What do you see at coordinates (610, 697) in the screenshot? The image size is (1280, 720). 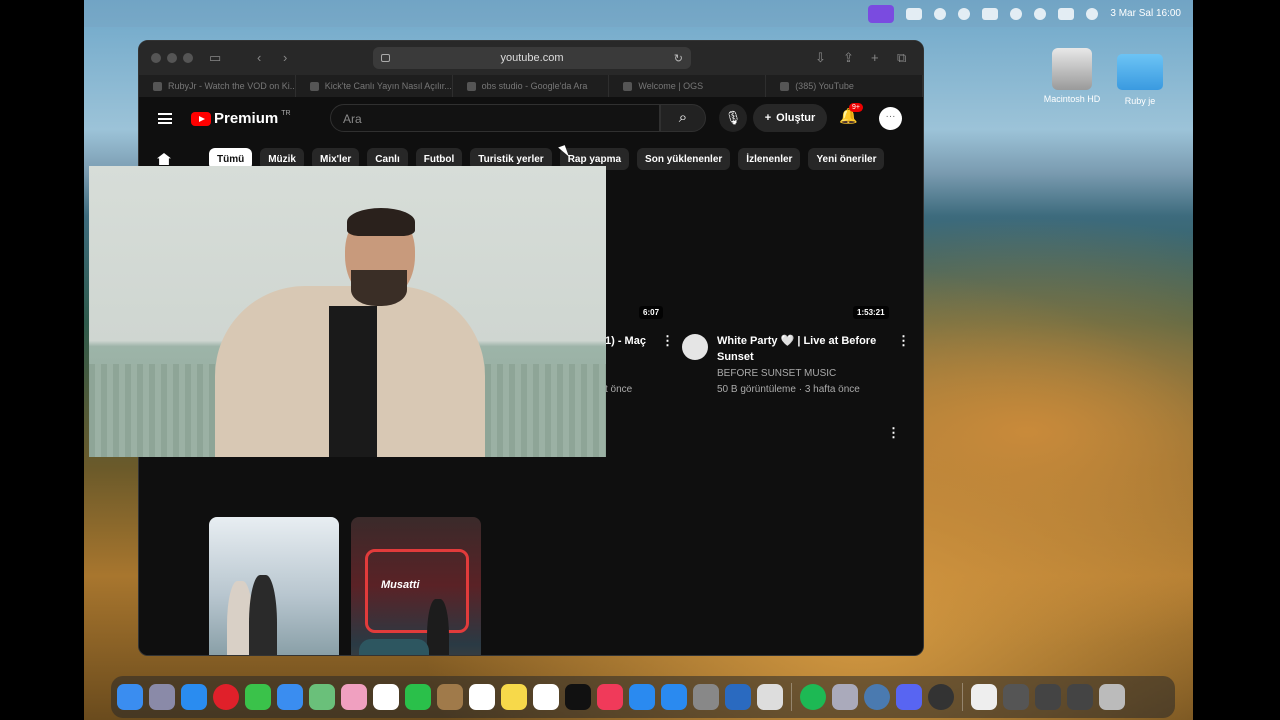 I see `music-icon` at bounding box center [610, 697].